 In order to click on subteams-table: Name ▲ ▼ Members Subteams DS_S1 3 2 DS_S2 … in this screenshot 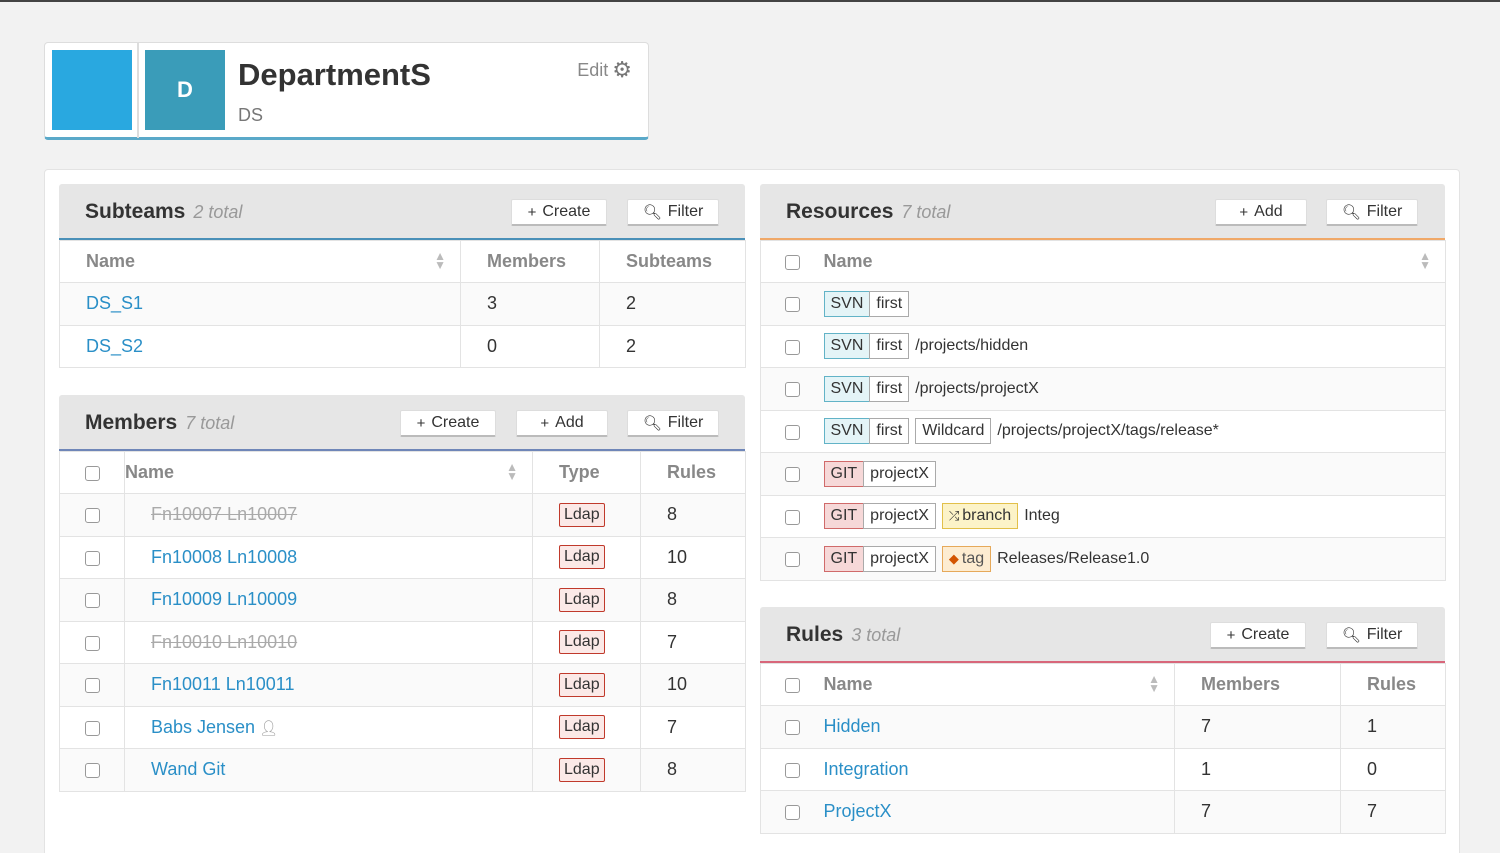, I will do `click(402, 304)`.